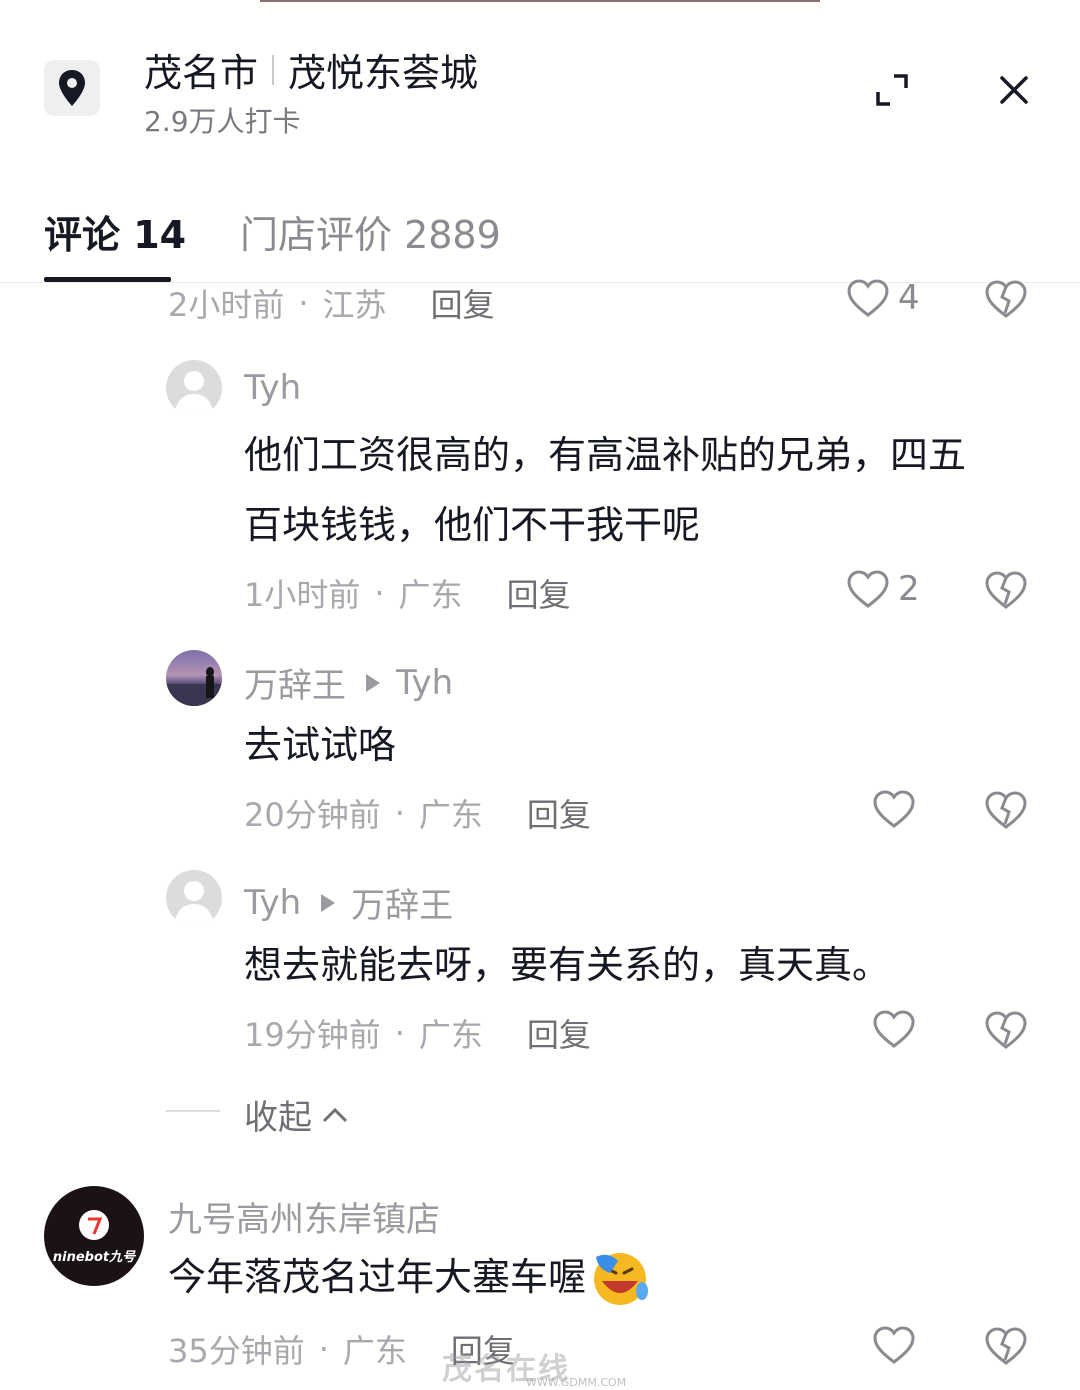 The image size is (1080, 1390). What do you see at coordinates (605, 490) in the screenshot?
I see `comment-text: 他们工资很高的，有高温补贴的兄弟，四五 百块钱钱，他们不干我干呢` at bounding box center [605, 490].